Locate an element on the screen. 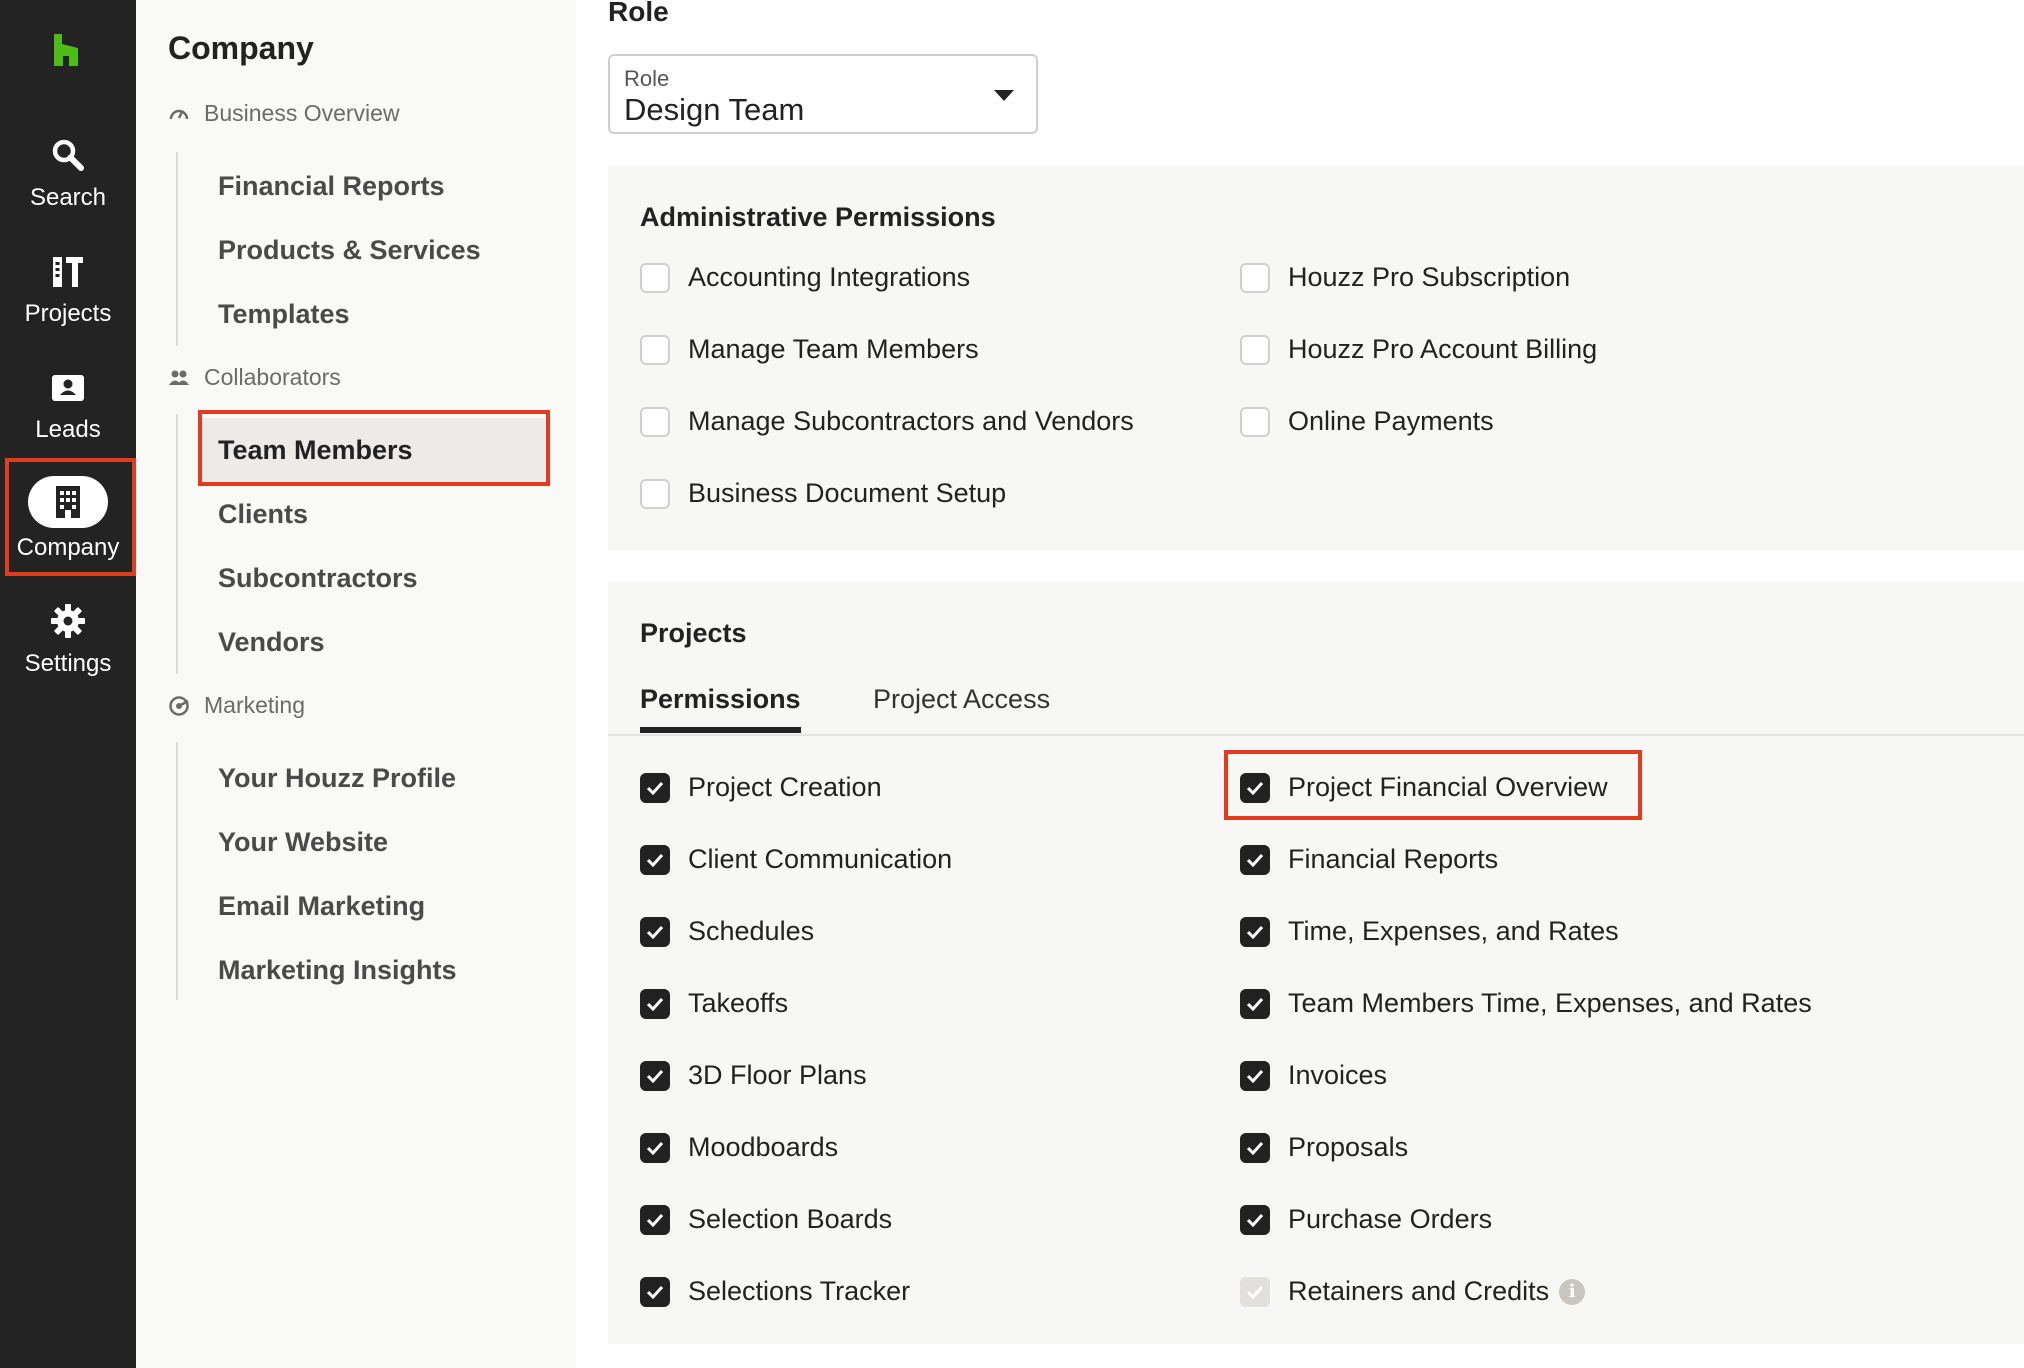 This screenshot has width=2024, height=1368. project-perm-selection-boards: Selection Boards is located at coordinates (766, 1219).